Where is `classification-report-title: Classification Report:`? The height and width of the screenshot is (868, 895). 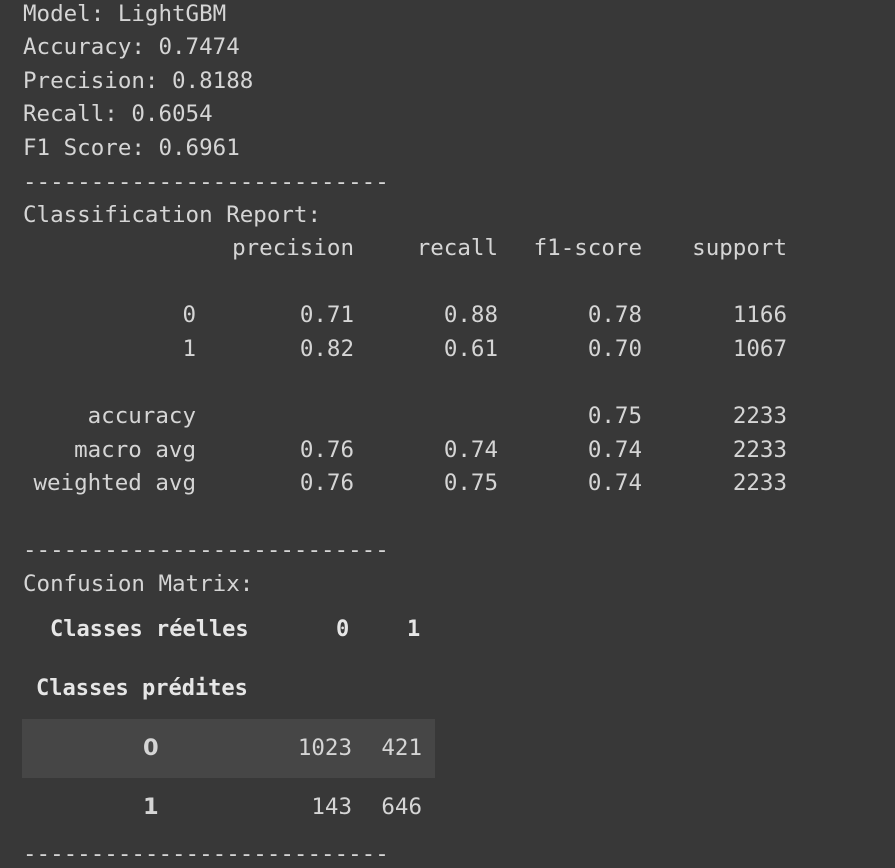
classification-report-title: Classification Report: is located at coordinates (172, 215).